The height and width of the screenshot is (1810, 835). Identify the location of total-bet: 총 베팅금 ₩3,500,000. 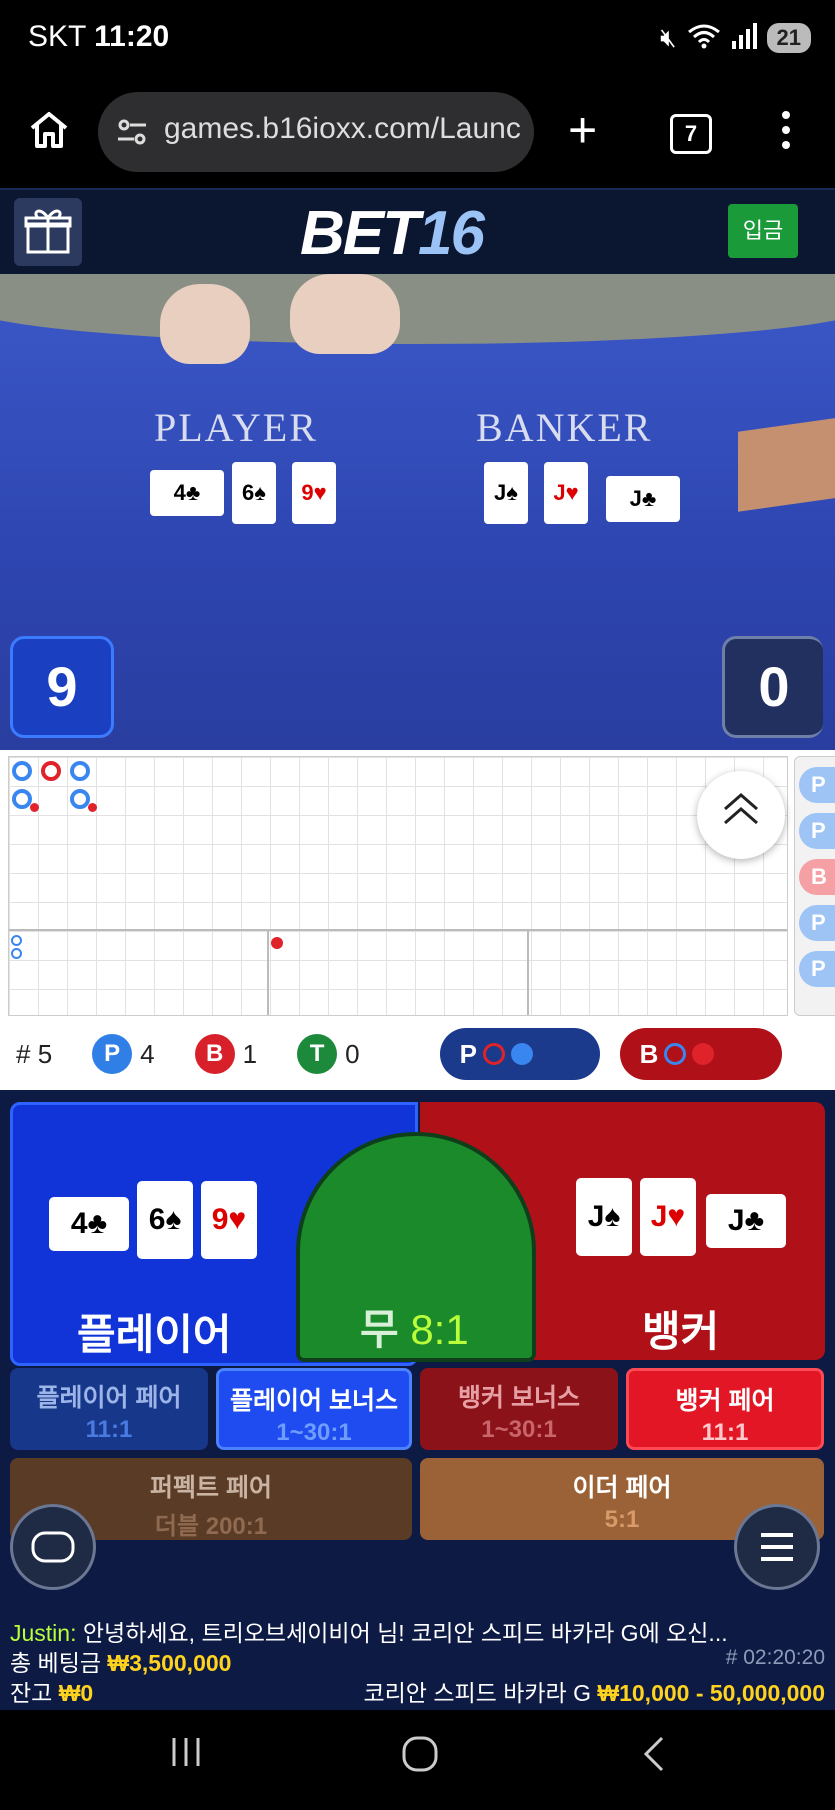
(121, 1663).